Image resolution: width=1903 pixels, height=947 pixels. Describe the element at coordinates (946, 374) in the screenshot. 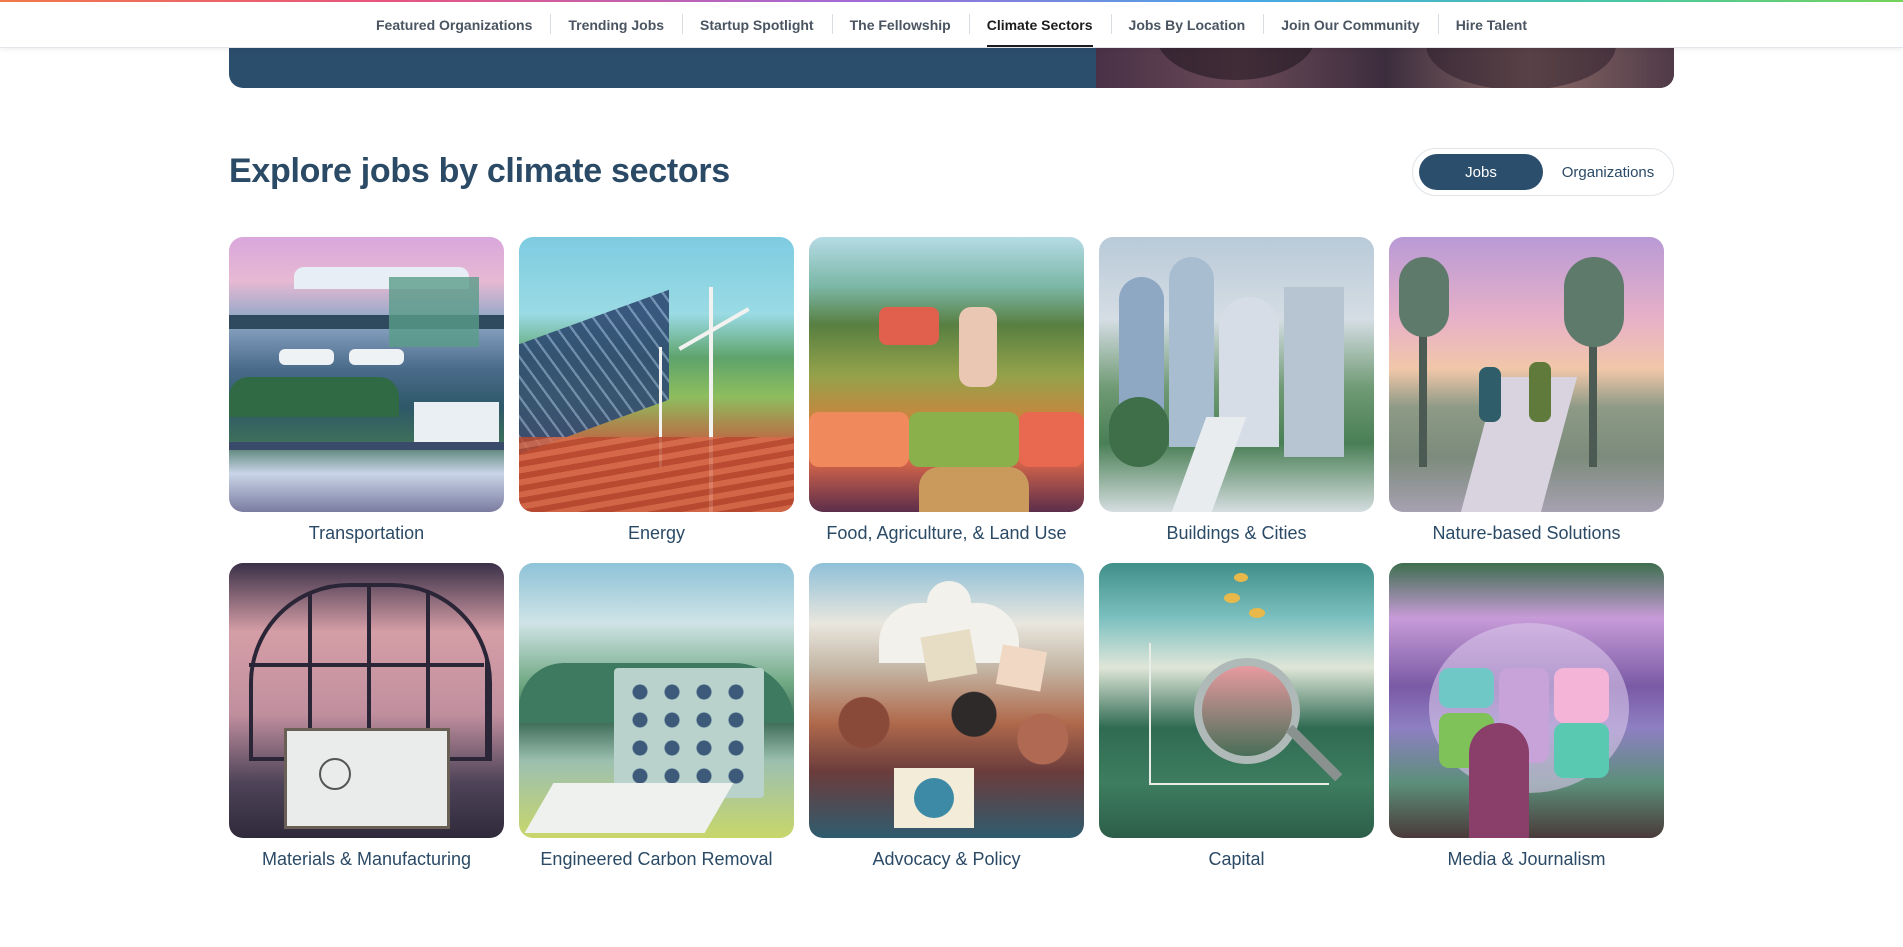

I see `food-agriculture-illustration` at that location.